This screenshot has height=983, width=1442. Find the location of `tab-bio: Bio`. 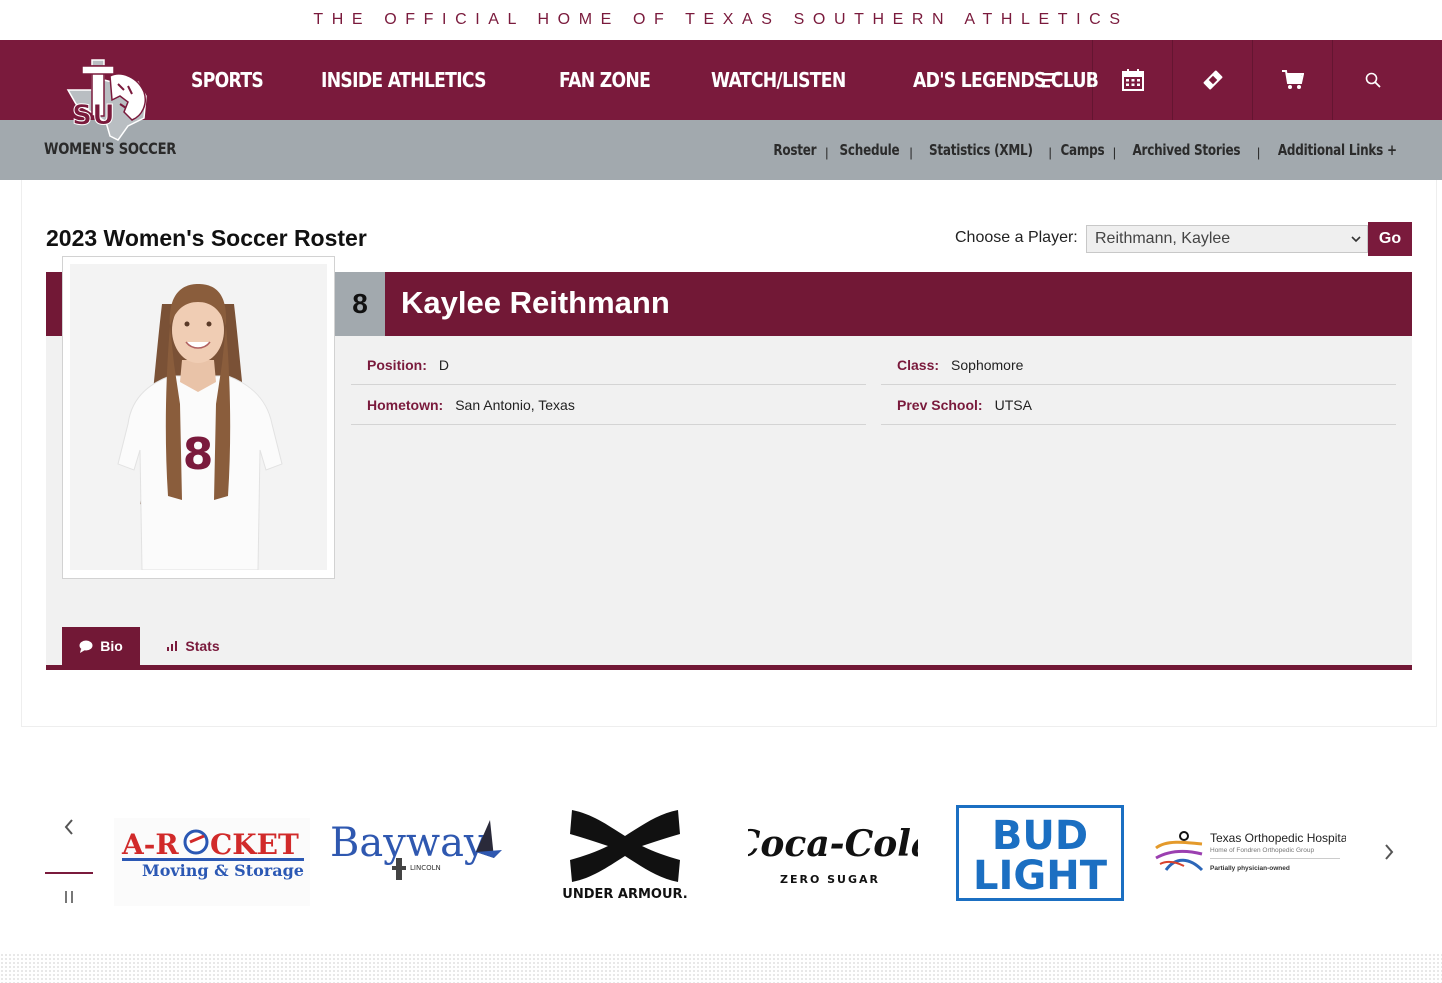

tab-bio: Bio is located at coordinates (101, 646).